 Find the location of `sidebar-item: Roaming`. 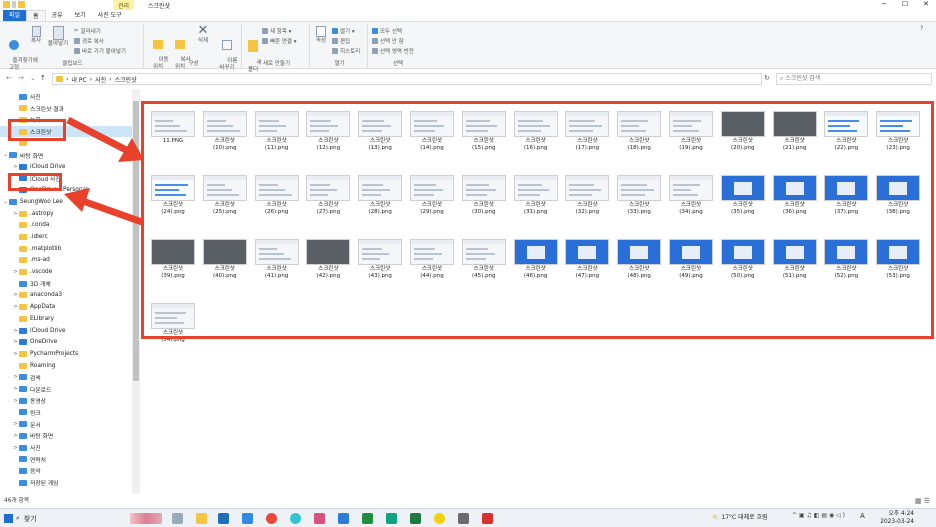

sidebar-item: Roaming is located at coordinates (66, 365).